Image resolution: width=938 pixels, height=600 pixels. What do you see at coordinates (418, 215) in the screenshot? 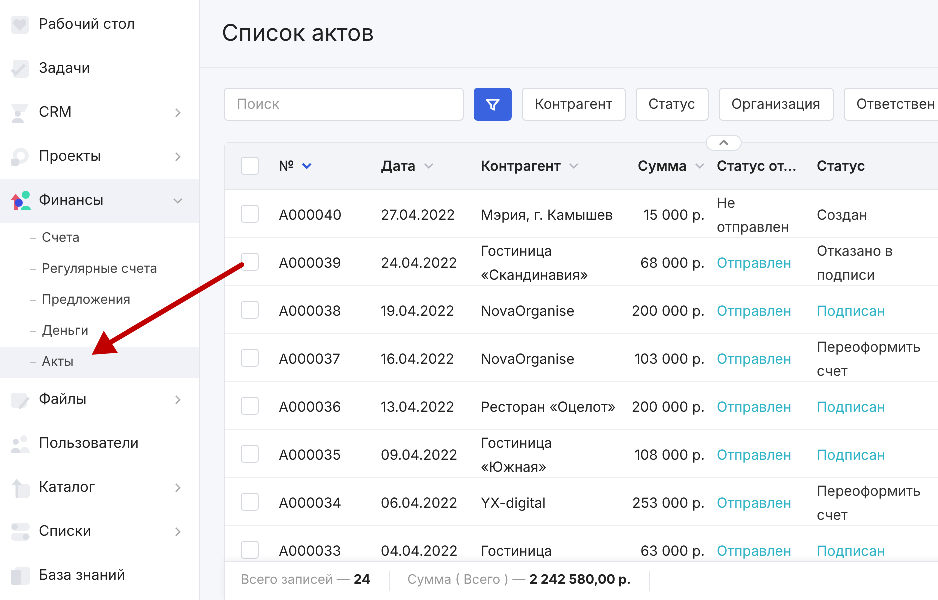
I see `table-cell: 27.04.2022` at bounding box center [418, 215].